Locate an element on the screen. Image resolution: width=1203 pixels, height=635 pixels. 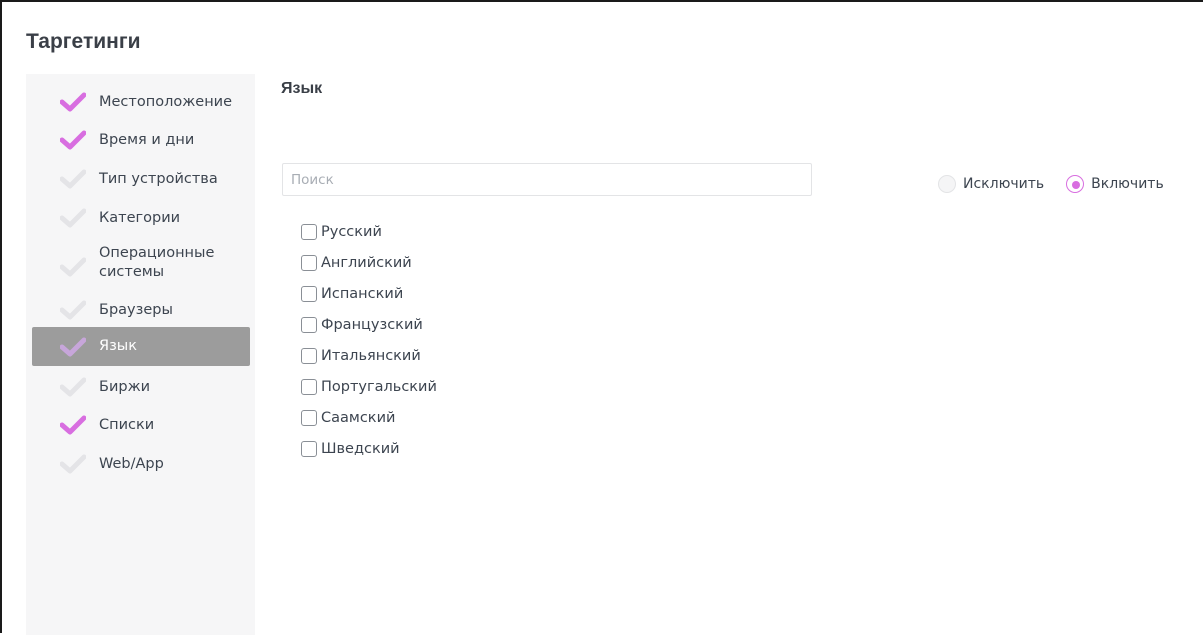
exclude-radio: Исключить is located at coordinates (991, 184).